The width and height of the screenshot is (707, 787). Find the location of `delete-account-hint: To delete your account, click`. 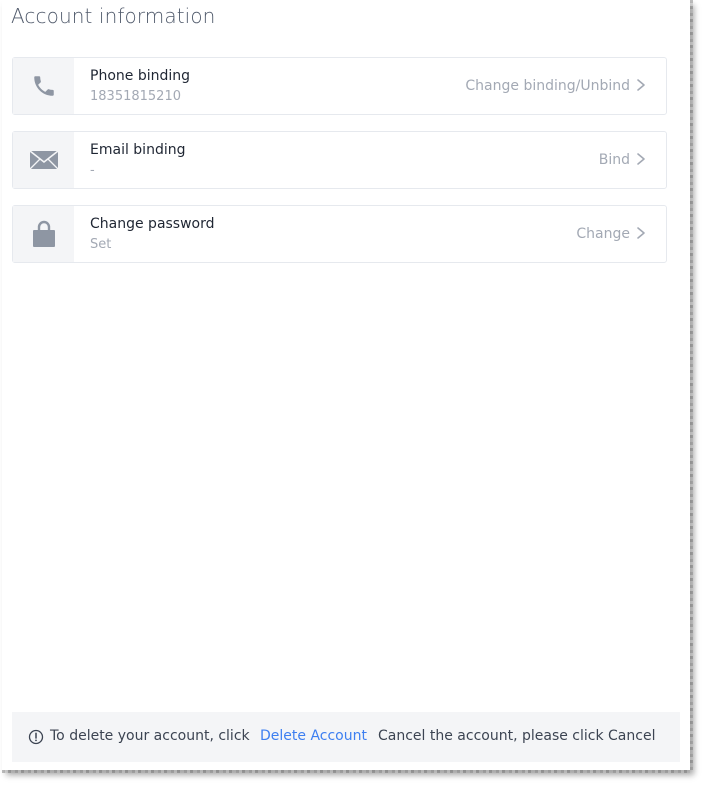

delete-account-hint: To delete your account, click is located at coordinates (150, 736).